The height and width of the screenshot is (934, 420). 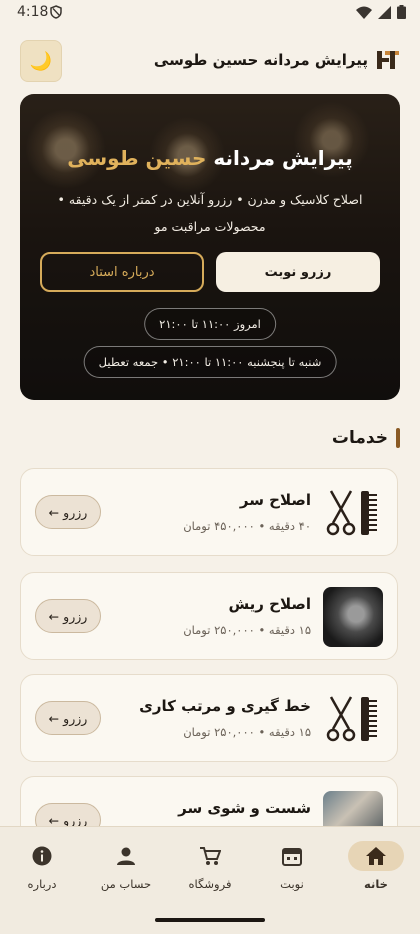 I want to click on hero-title-main: پیرایش مردانه, so click(x=279, y=158).